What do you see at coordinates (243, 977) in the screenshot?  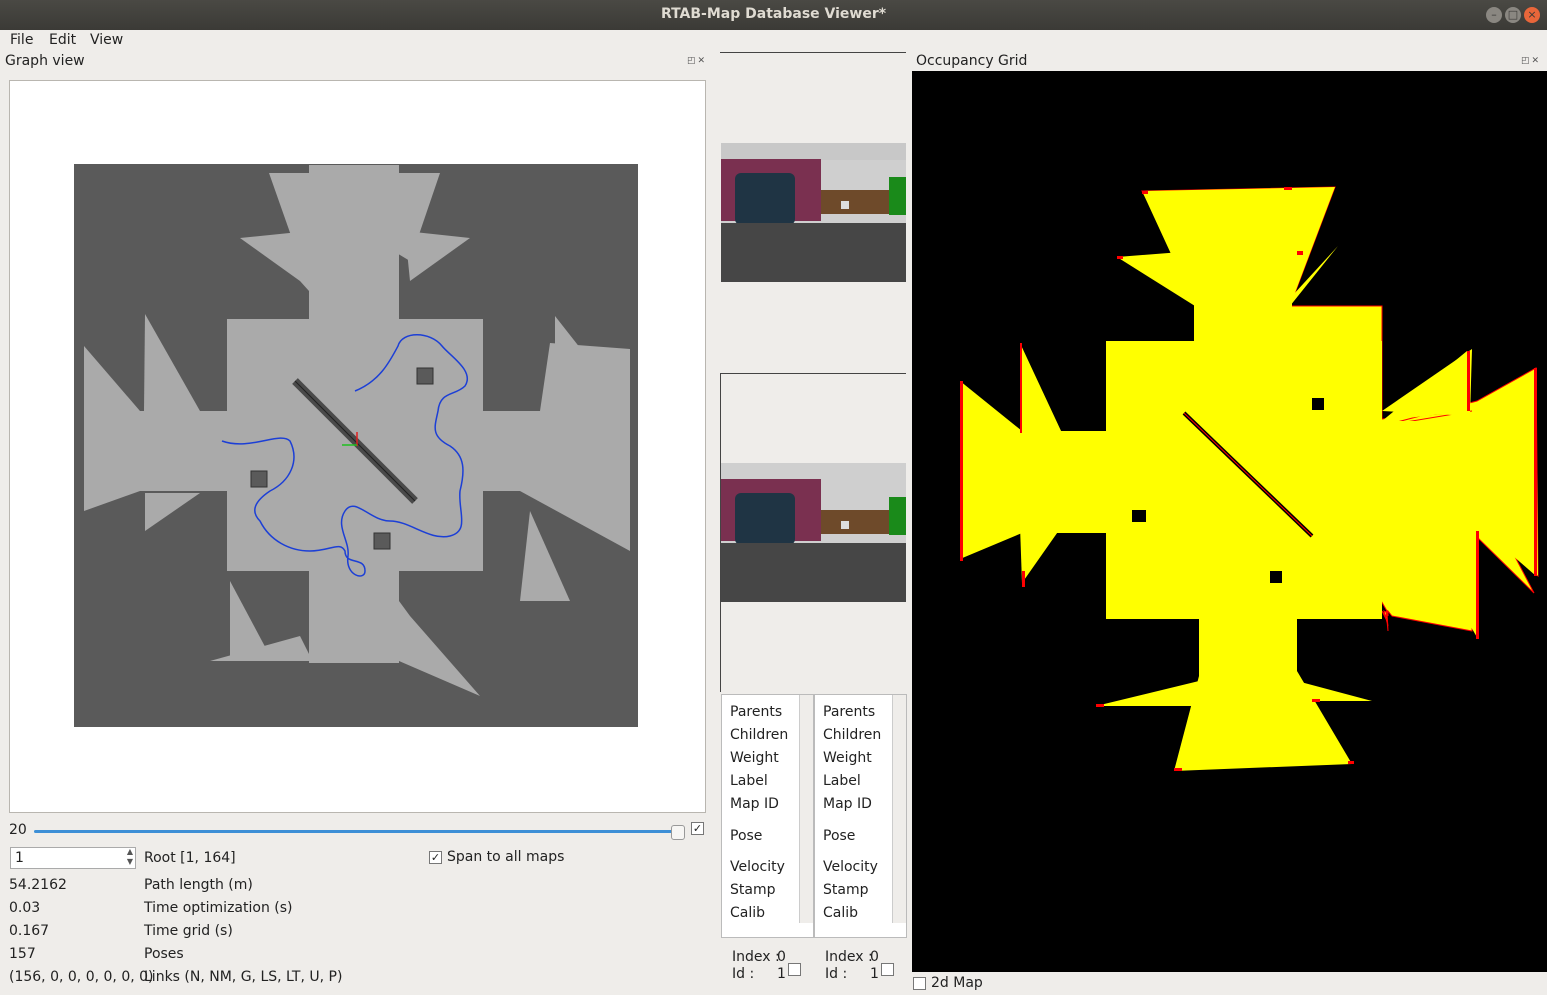 I see `stat-label: Links (N, NM, G, LS, LT, U, P)` at bounding box center [243, 977].